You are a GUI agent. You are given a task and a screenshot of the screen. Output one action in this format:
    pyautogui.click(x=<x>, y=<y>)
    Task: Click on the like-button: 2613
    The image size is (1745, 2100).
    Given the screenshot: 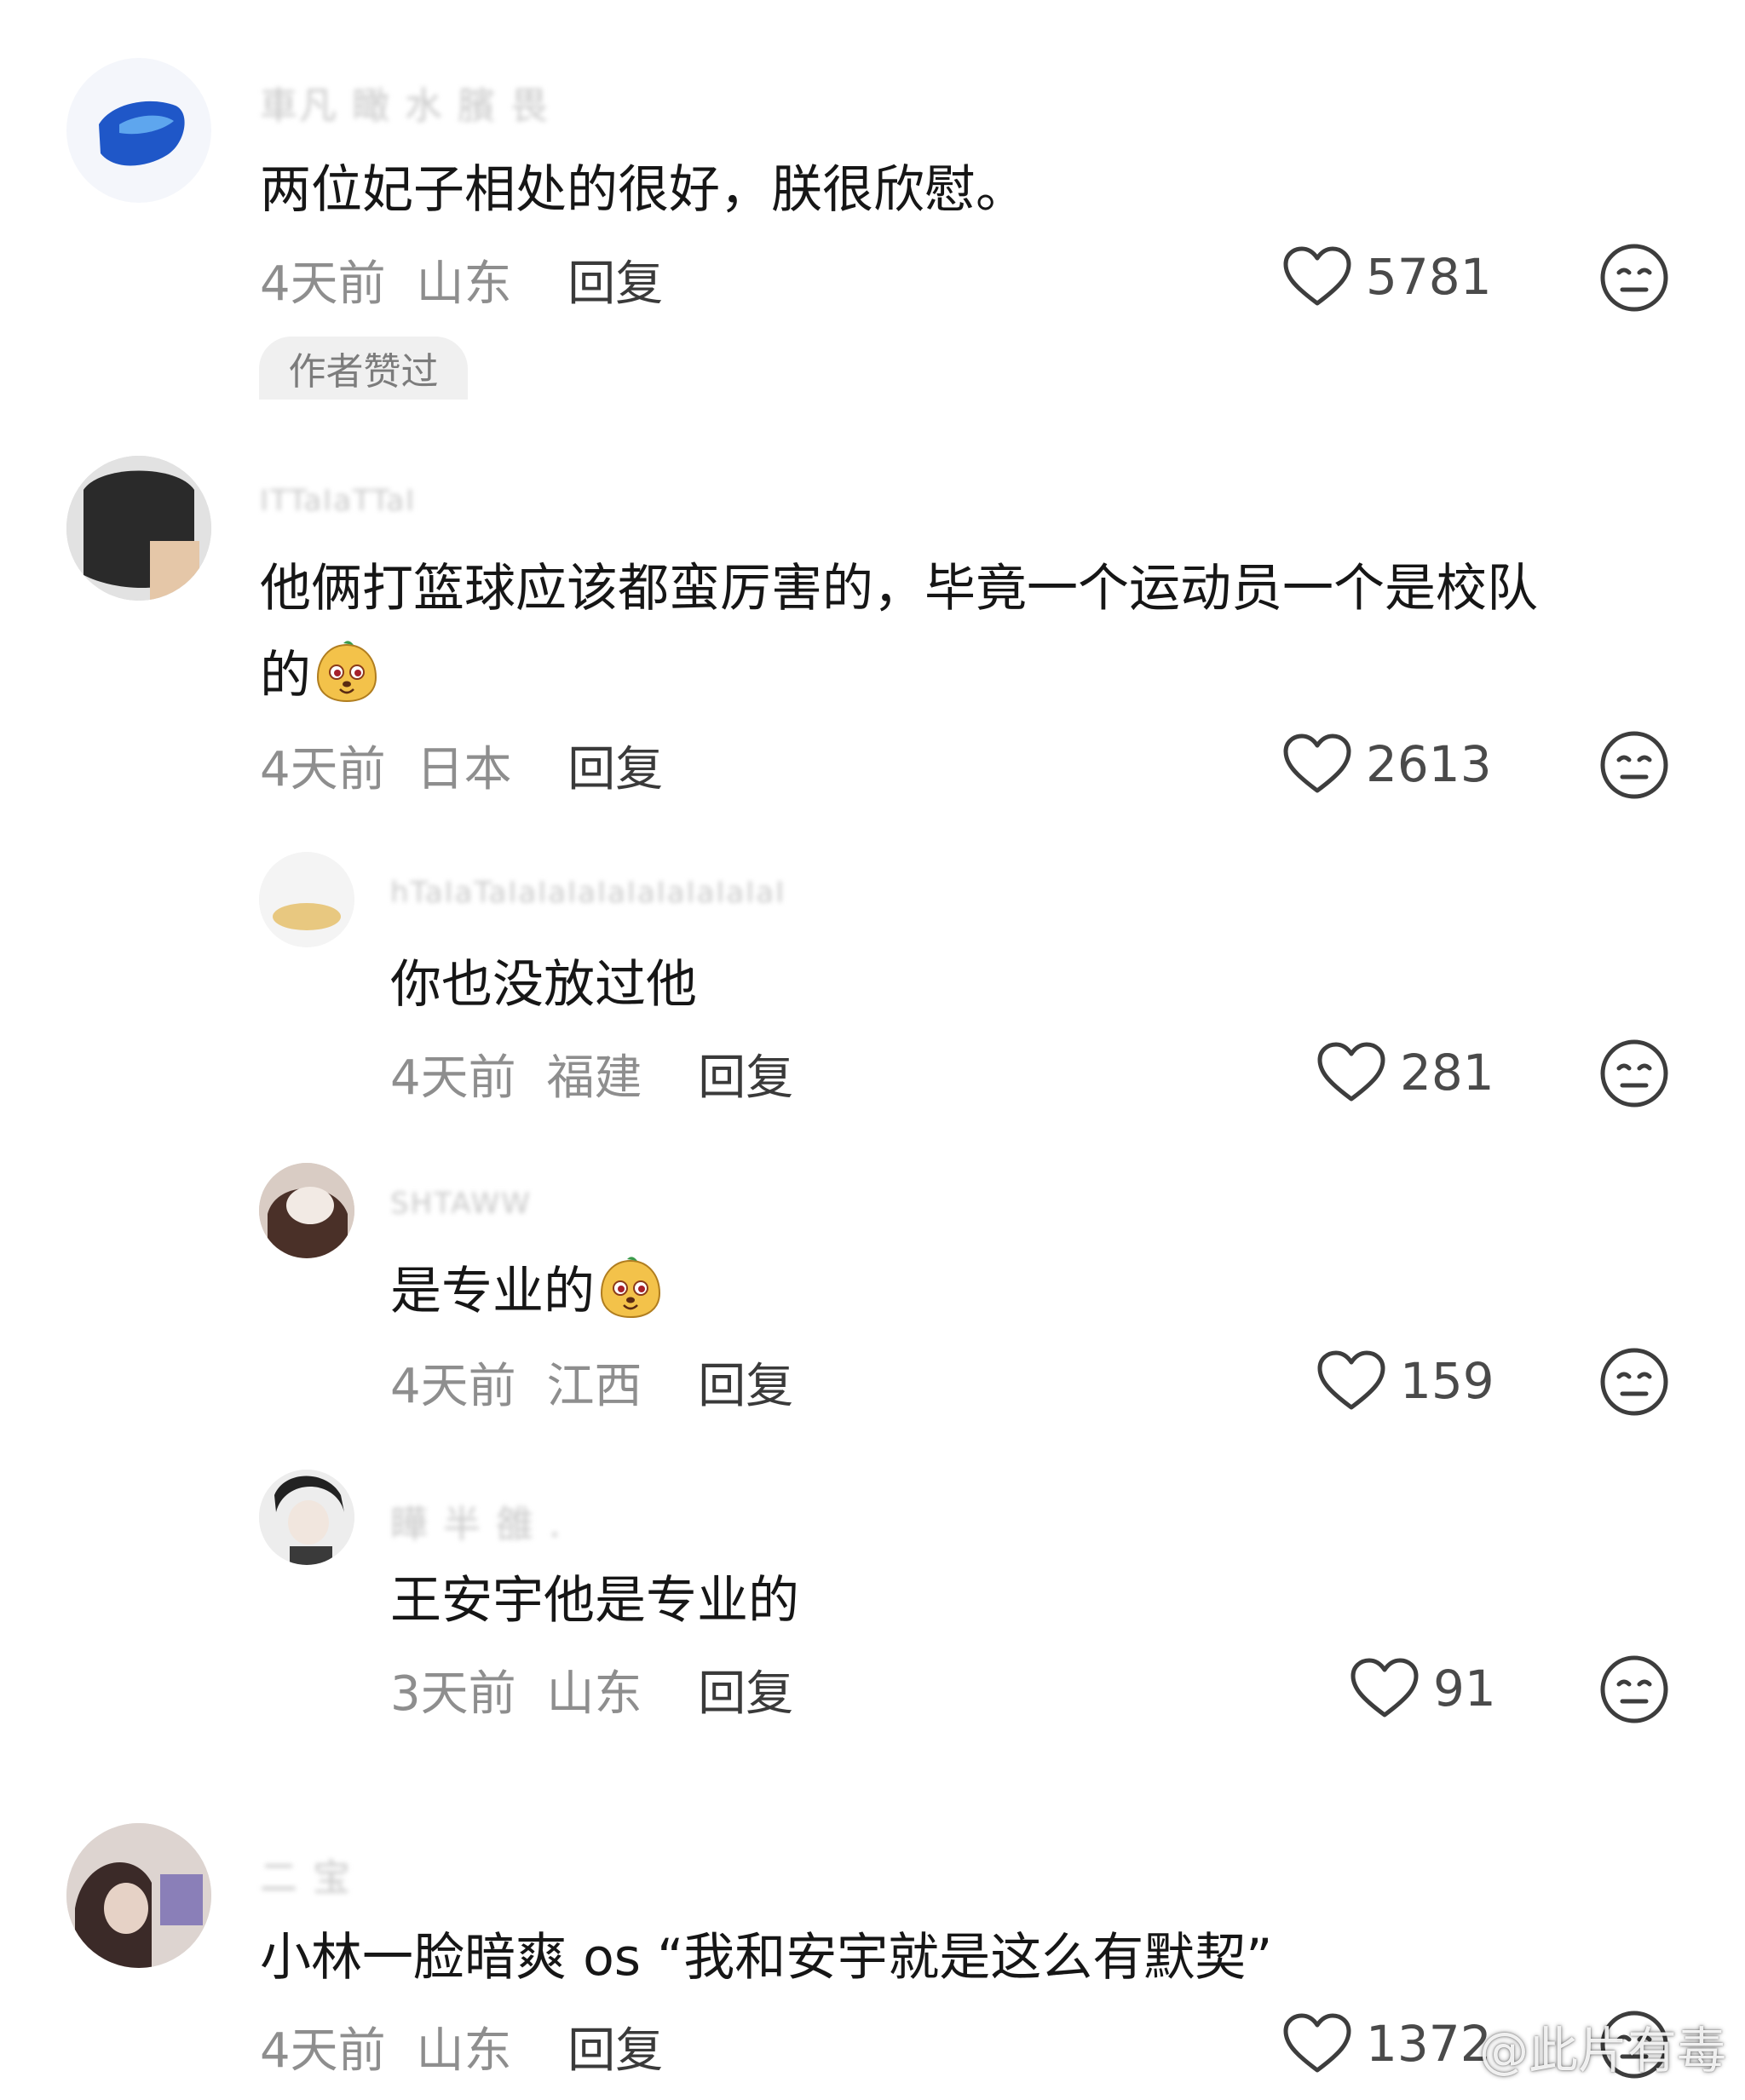 What is the action you would take?
    pyautogui.click(x=1387, y=765)
    